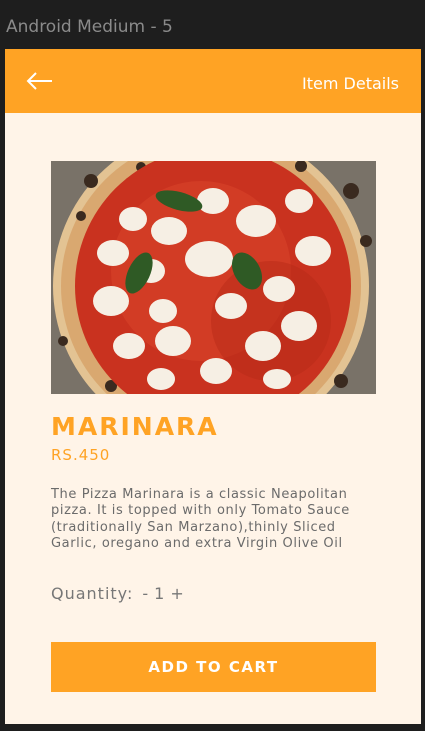 This screenshot has width=425, height=731. What do you see at coordinates (89, 27) in the screenshot?
I see `frame-label: Android Medium - 5` at bounding box center [89, 27].